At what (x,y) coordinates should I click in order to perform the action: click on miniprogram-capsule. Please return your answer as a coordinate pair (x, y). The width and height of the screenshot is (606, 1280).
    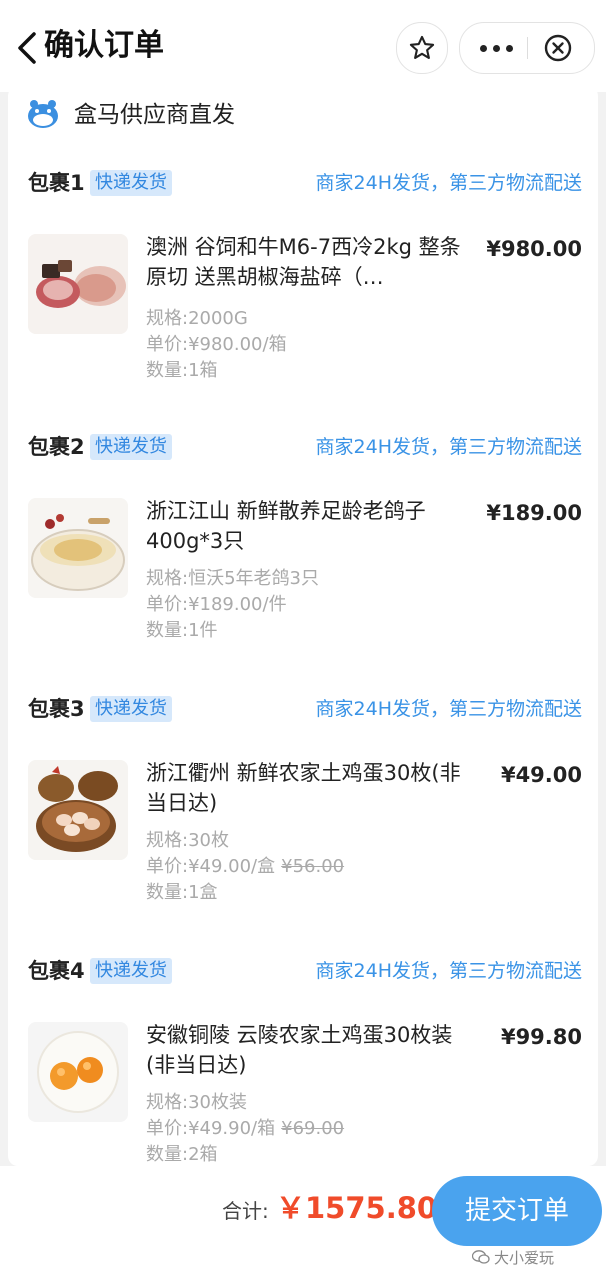
    Looking at the image, I should click on (527, 48).